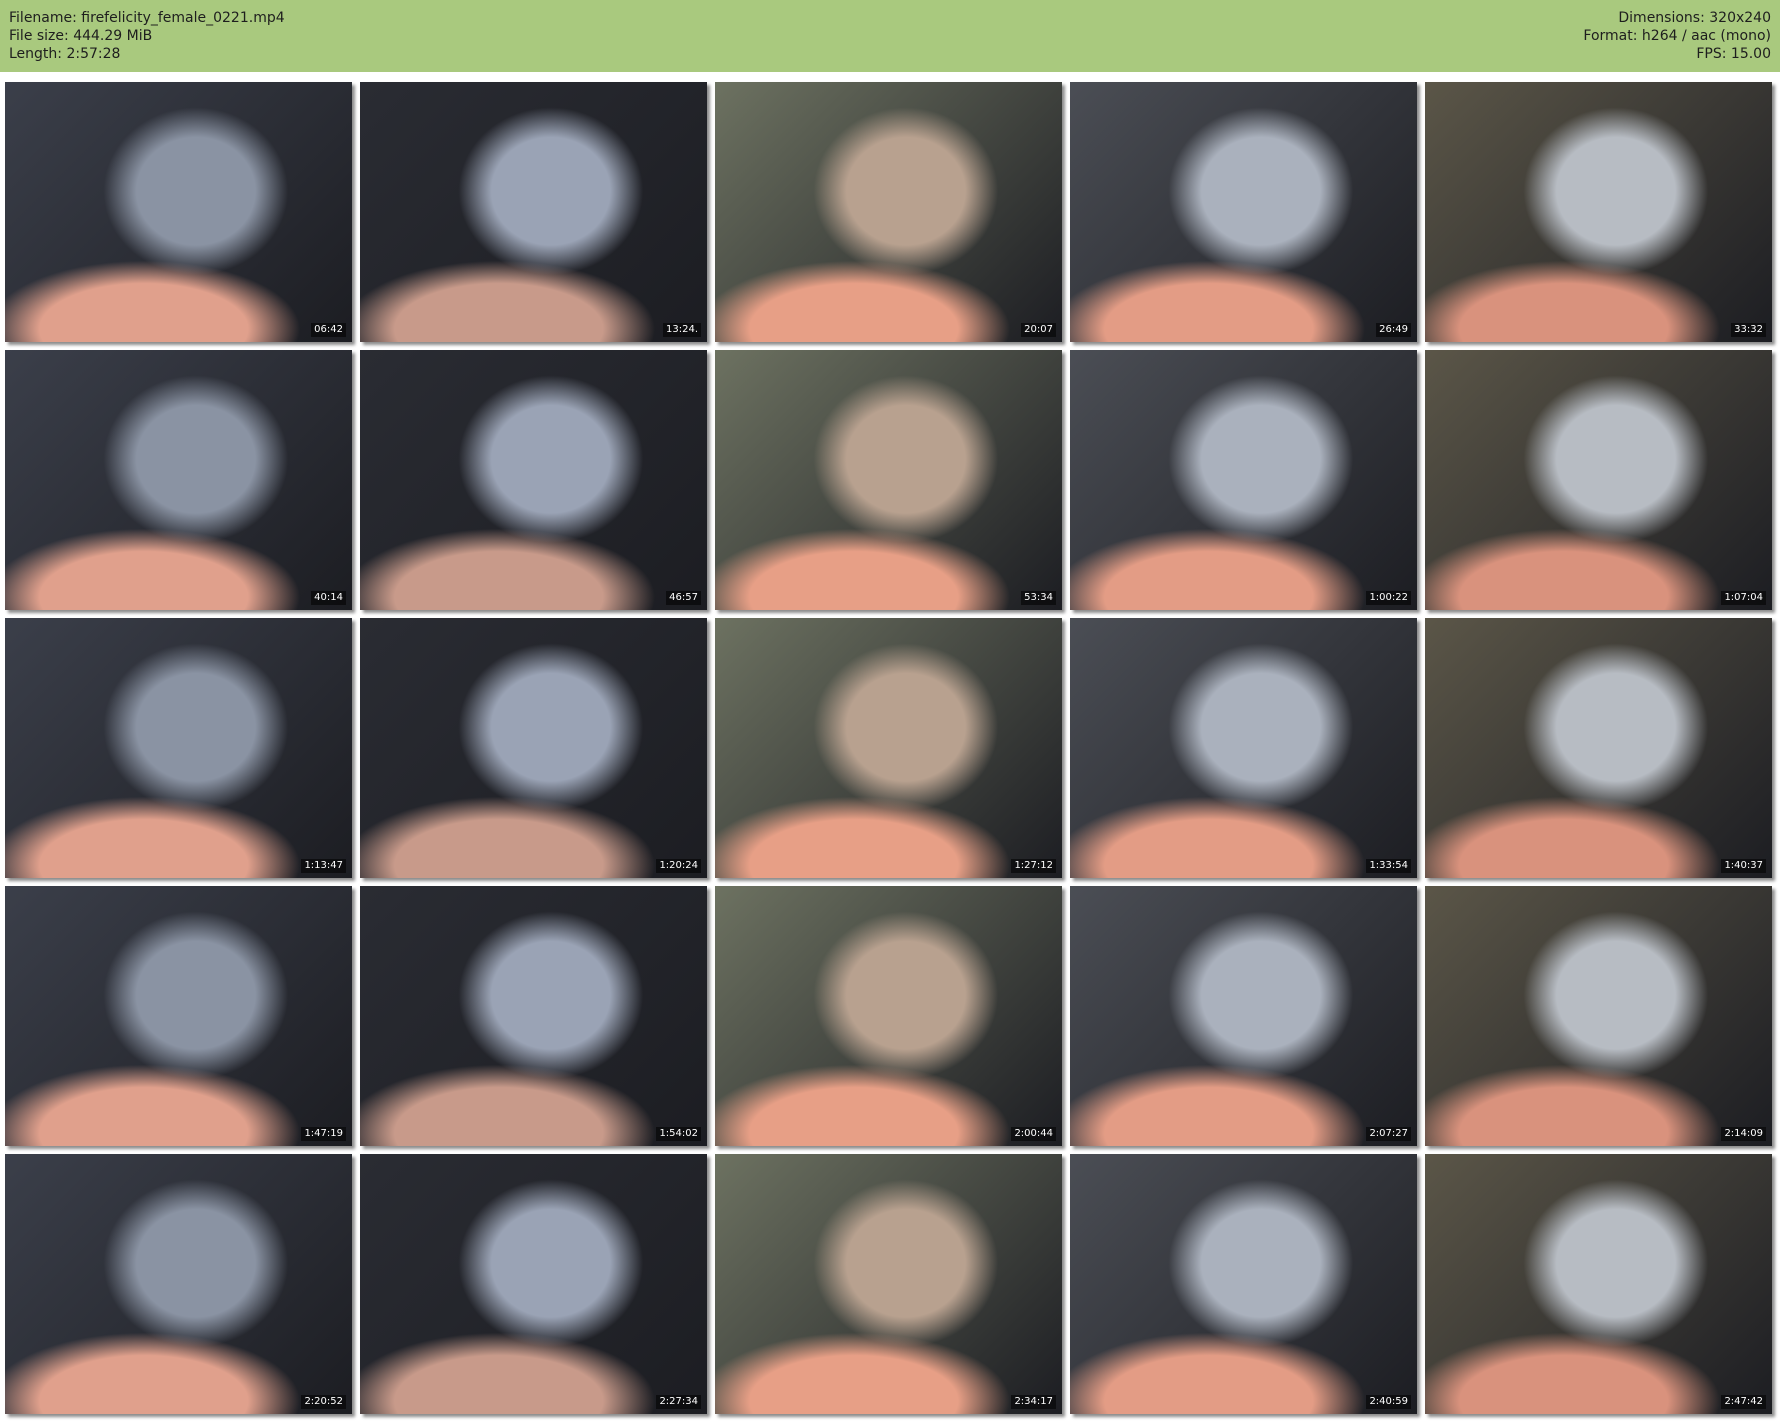 The width and height of the screenshot is (1780, 1423). I want to click on timestamp-label: 1:00:22, so click(1388, 598).